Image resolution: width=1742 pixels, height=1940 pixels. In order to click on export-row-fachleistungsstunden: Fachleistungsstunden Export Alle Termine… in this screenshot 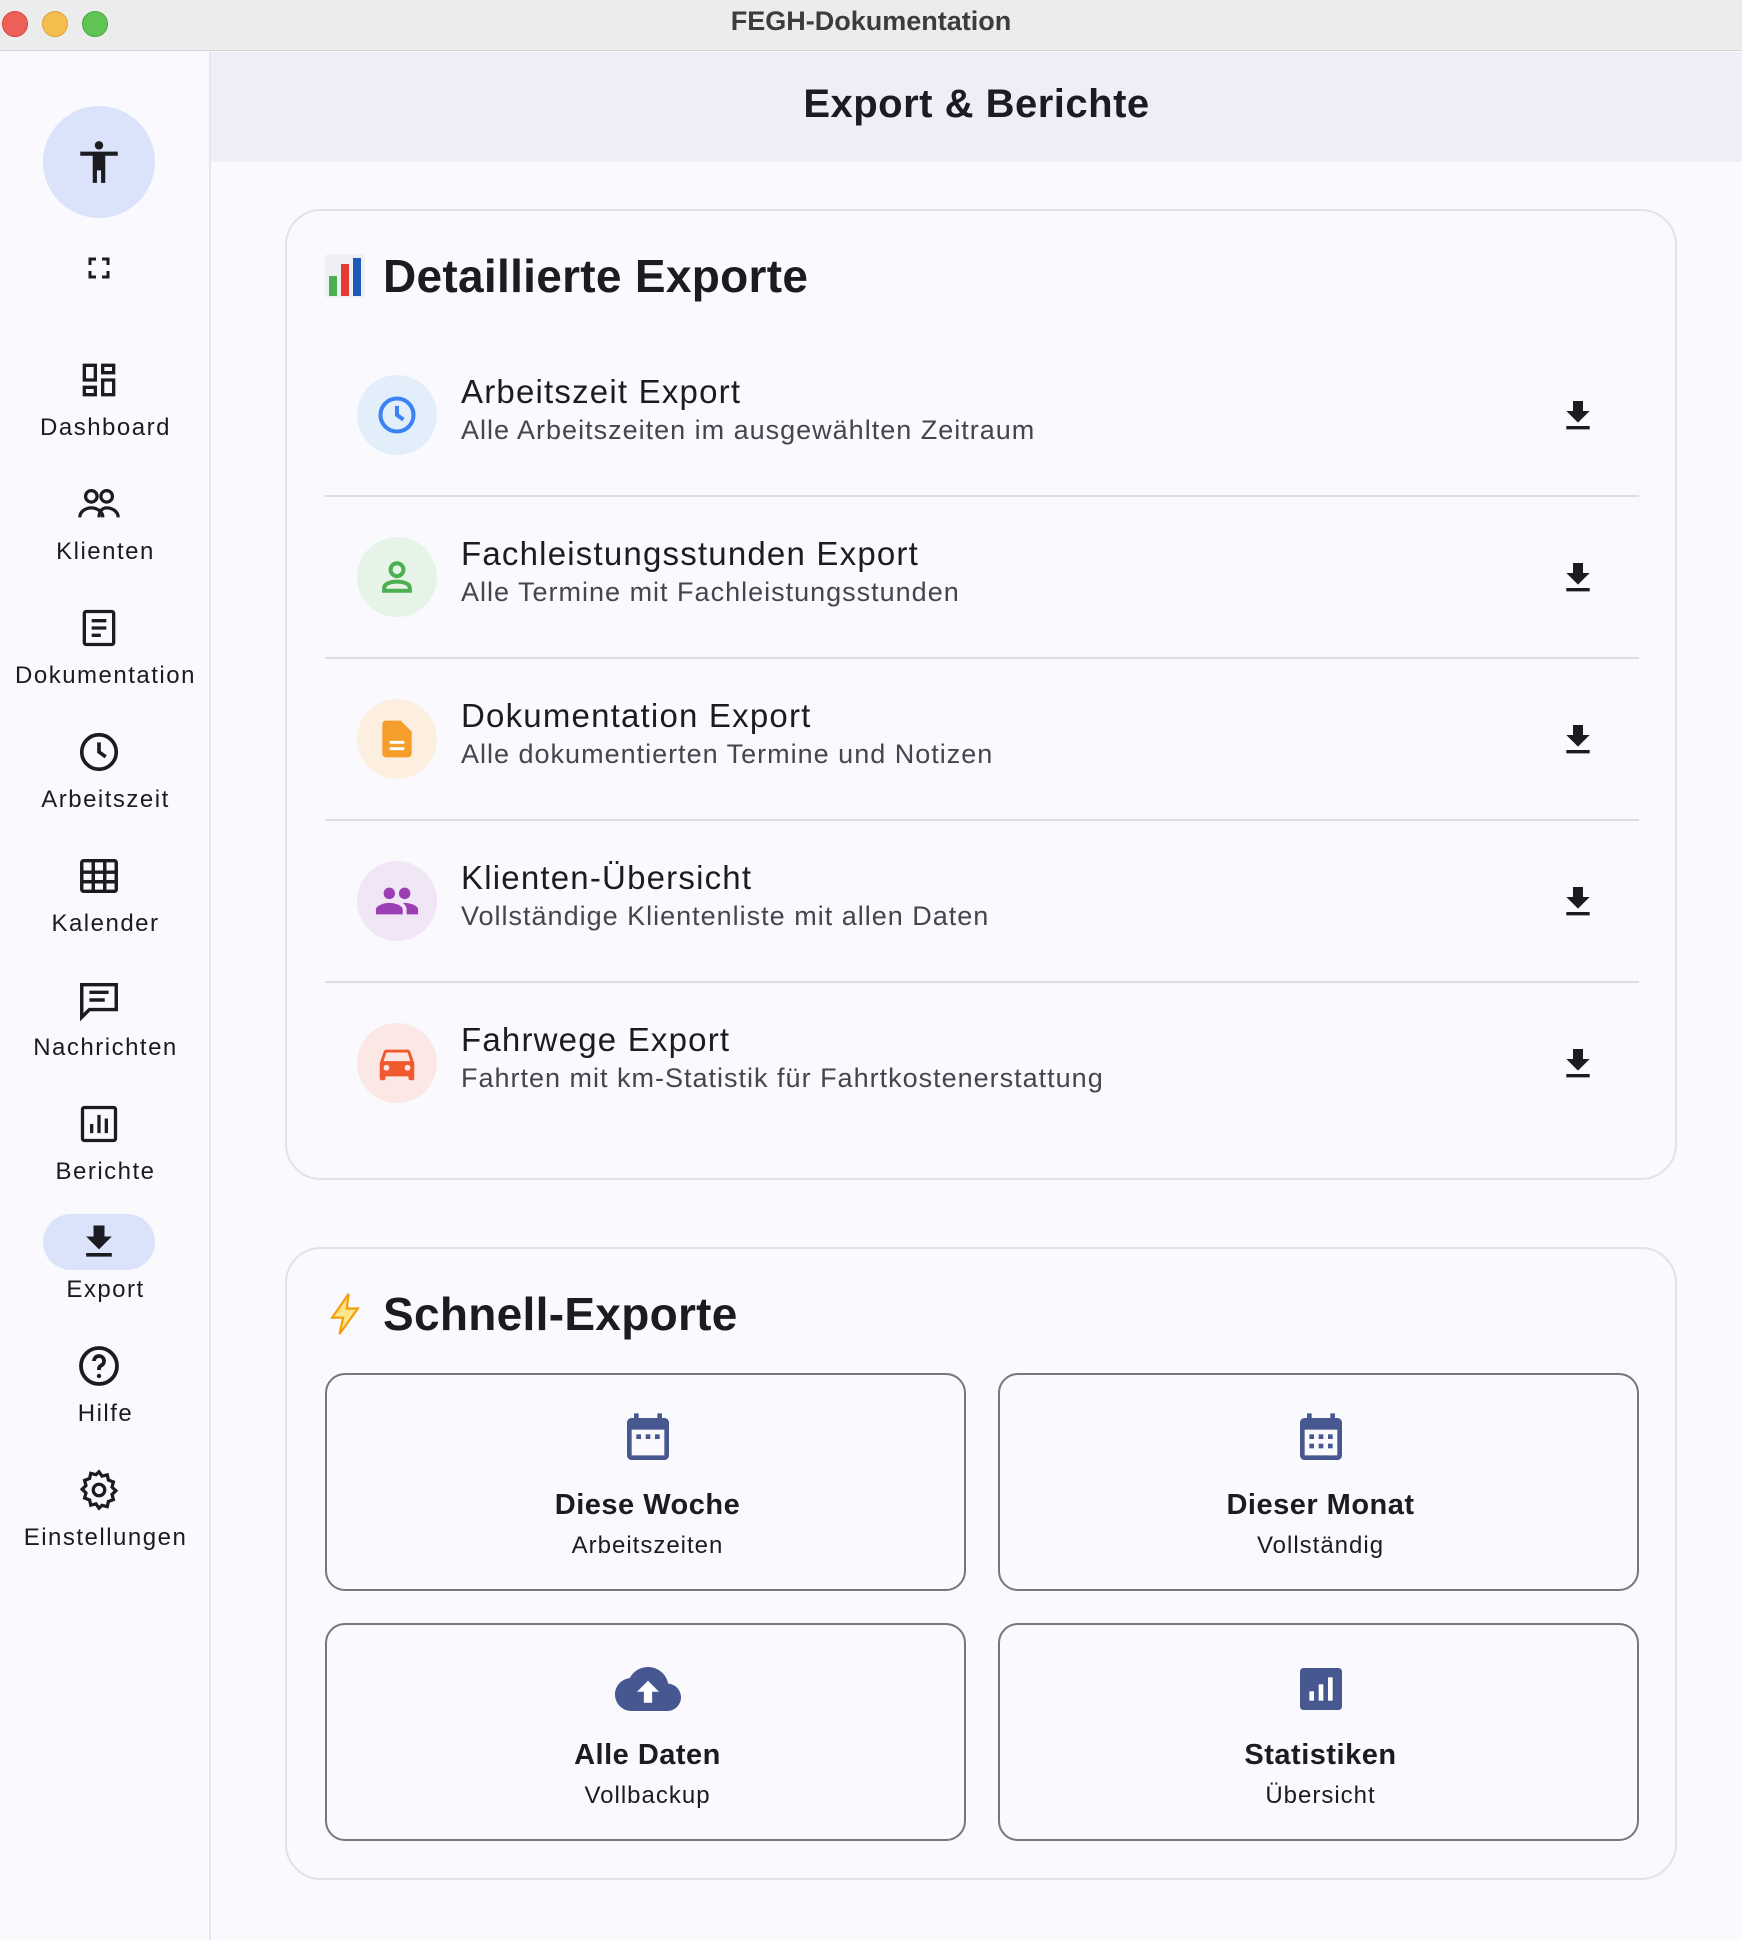, I will do `click(982, 578)`.